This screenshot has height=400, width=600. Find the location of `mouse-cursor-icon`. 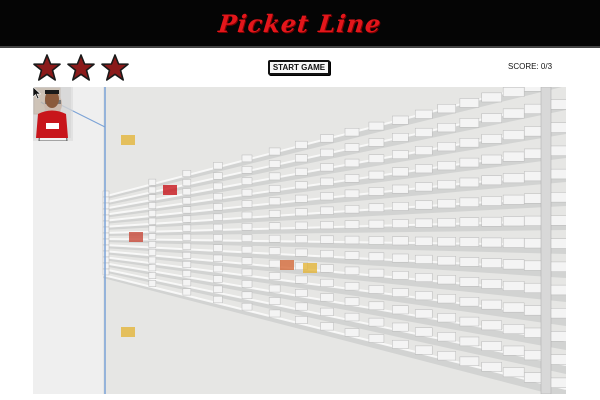

mouse-cursor-icon is located at coordinates (37, 93).